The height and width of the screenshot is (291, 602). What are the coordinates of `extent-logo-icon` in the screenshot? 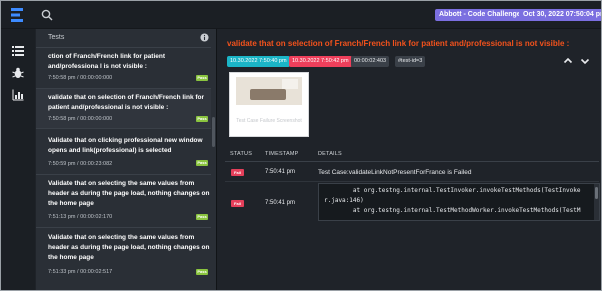 It's located at (18, 15).